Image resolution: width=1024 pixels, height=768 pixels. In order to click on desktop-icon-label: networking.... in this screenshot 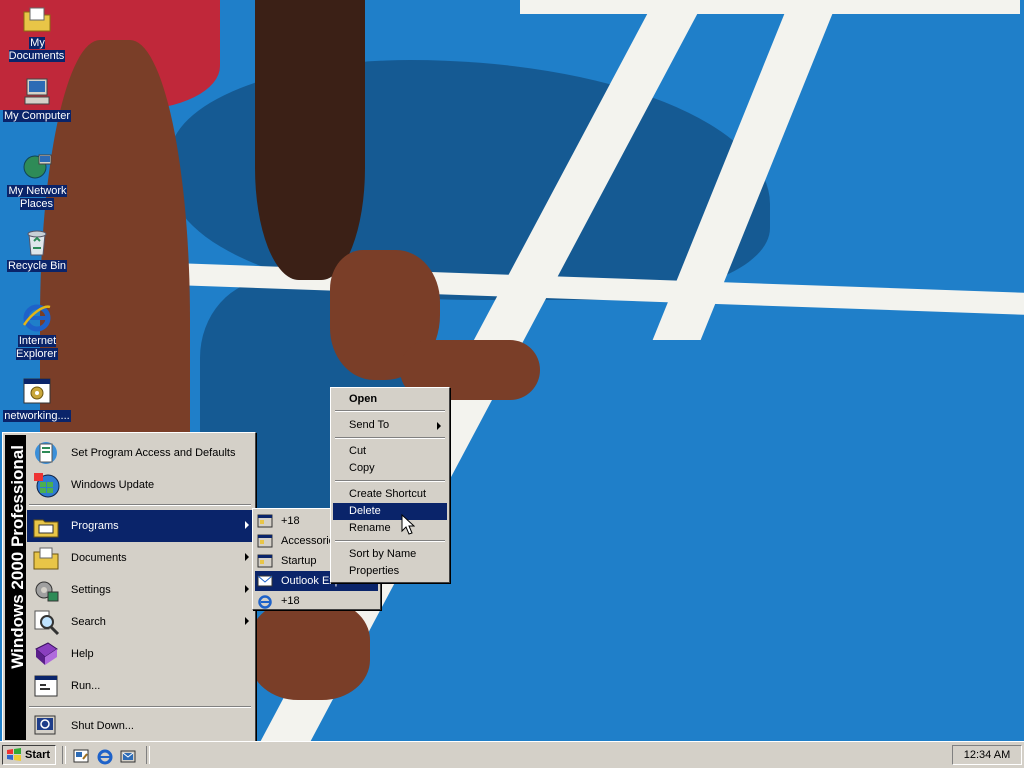, I will do `click(37, 416)`.